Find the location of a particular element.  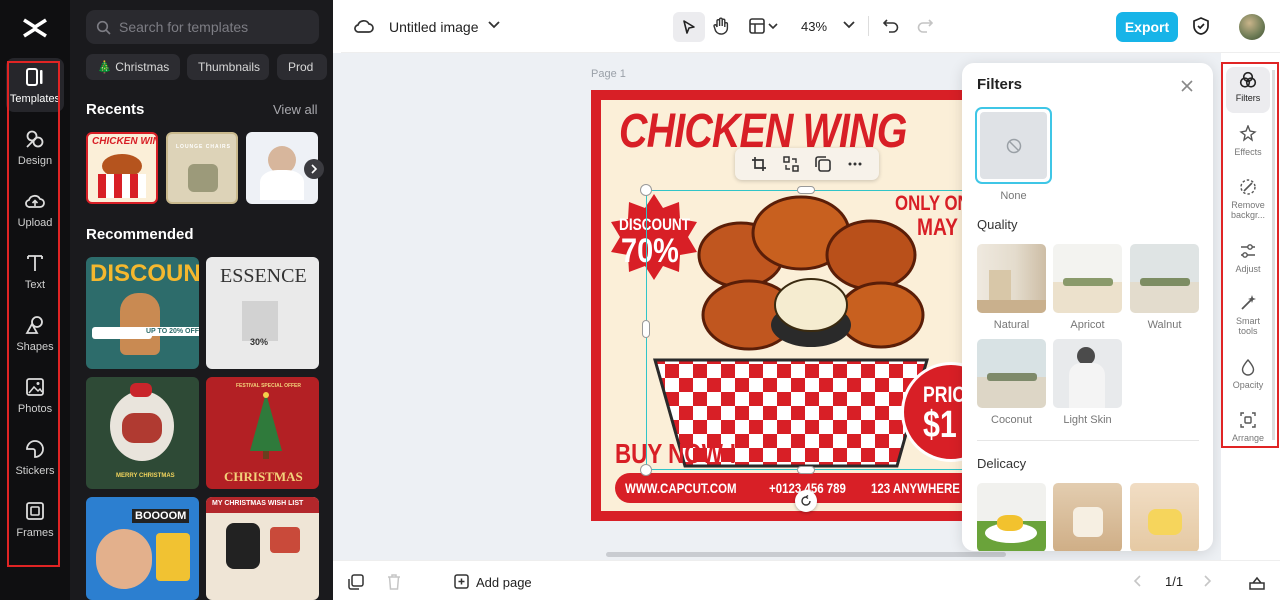

zoom-dropdown-icon is located at coordinates (849, 25).